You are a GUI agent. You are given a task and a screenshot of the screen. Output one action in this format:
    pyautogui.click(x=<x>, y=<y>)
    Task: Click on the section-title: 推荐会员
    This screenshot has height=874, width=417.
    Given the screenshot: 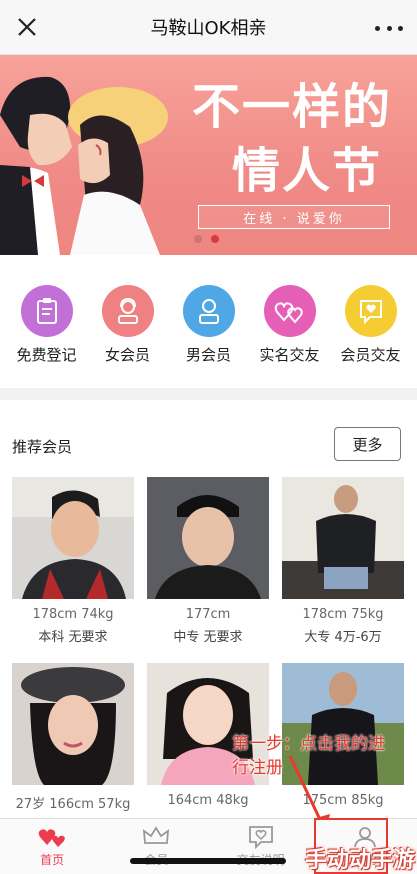 What is the action you would take?
    pyautogui.click(x=42, y=447)
    